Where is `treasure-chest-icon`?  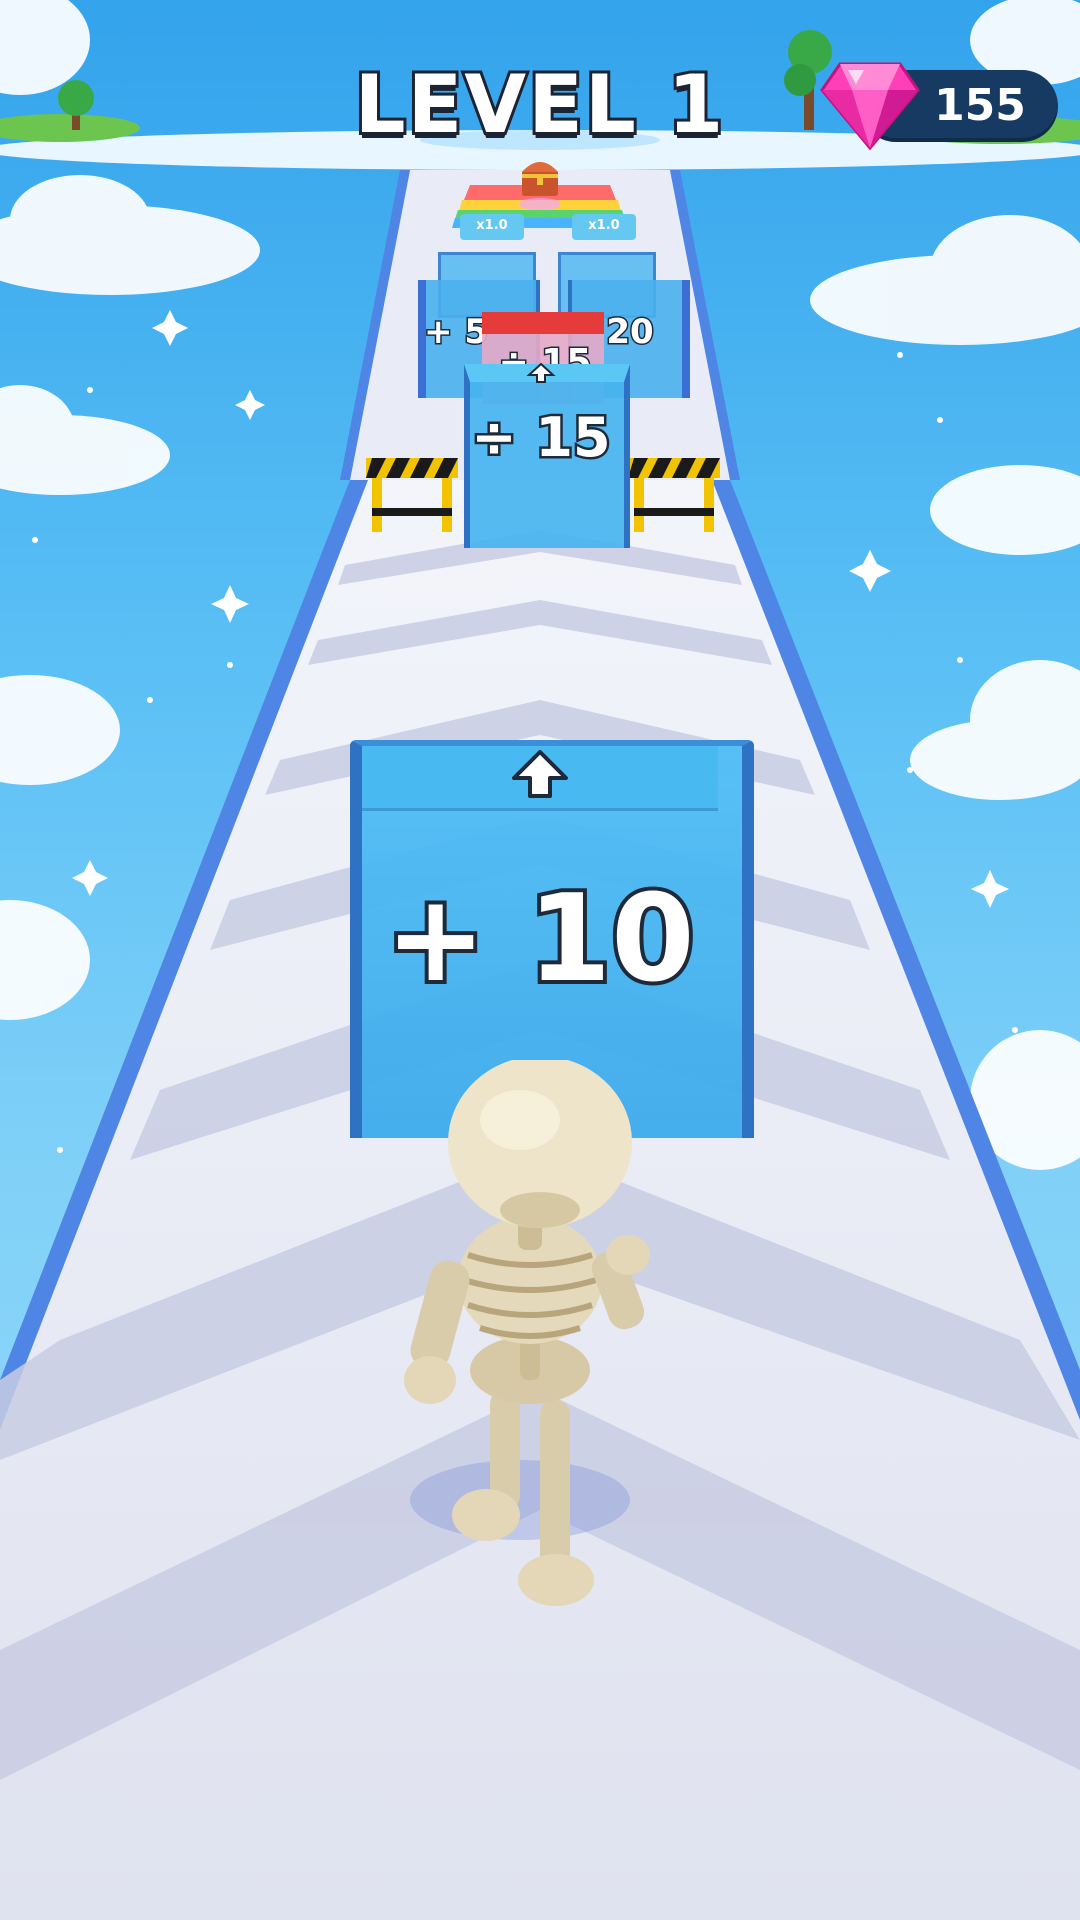 treasure-chest-icon is located at coordinates (540, 186).